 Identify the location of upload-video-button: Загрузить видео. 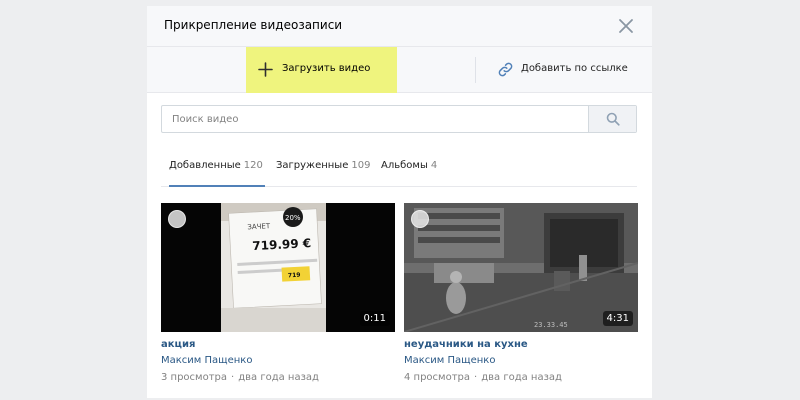
(321, 70).